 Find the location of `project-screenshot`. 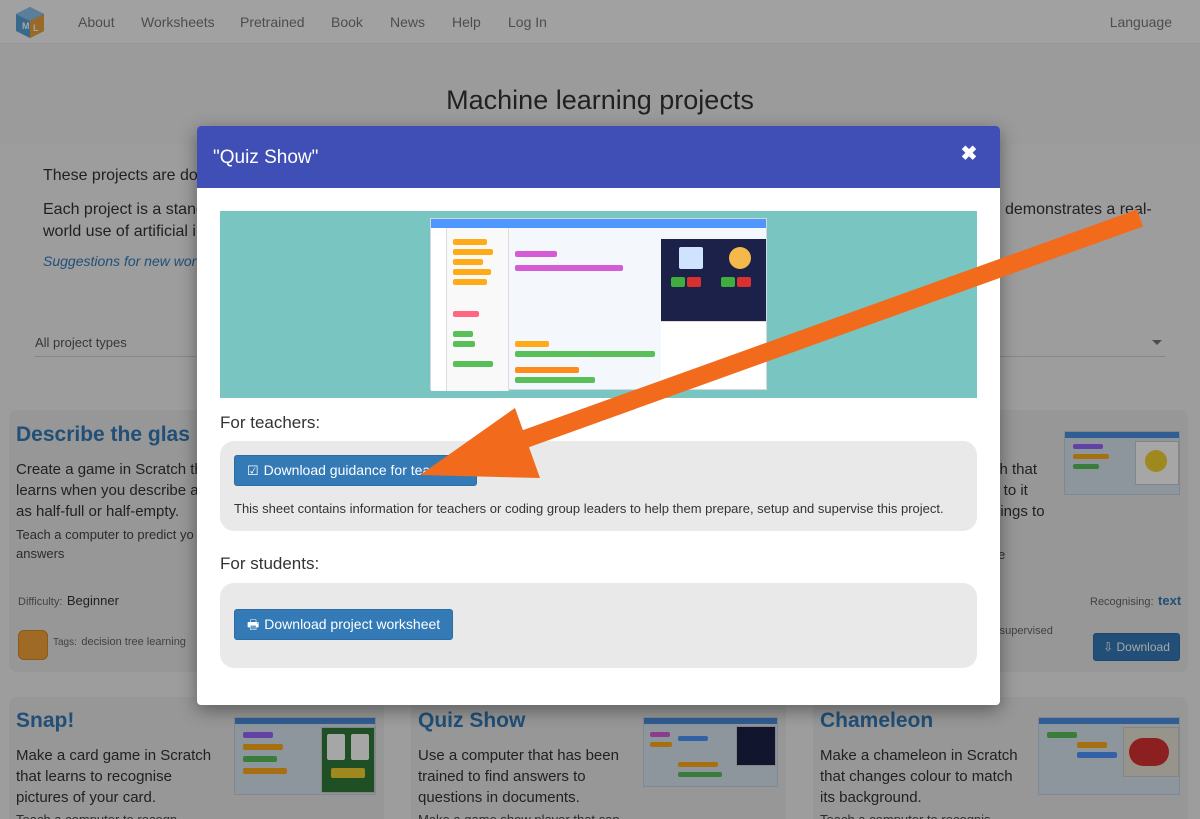

project-screenshot is located at coordinates (598, 304).